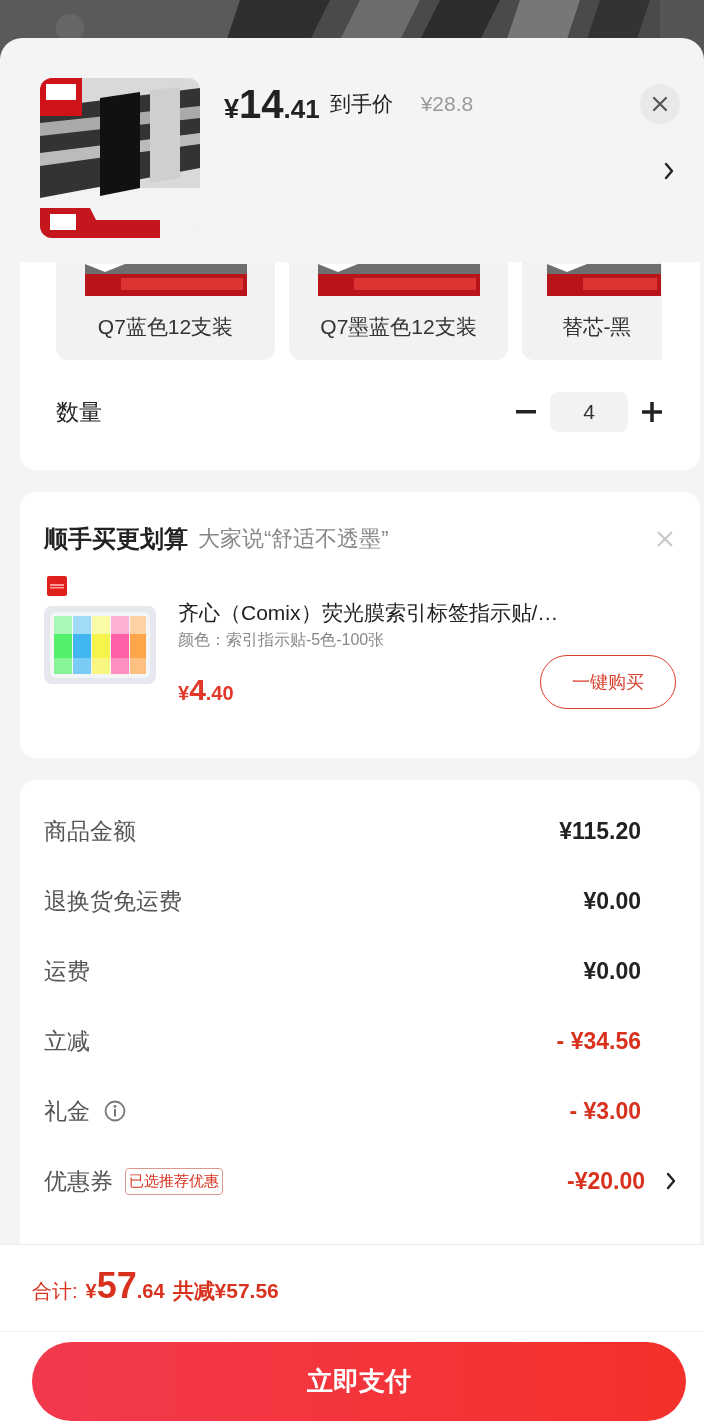 The width and height of the screenshot is (704, 1428). Describe the element at coordinates (79, 412) in the screenshot. I see `quantity-label: 数量` at that location.